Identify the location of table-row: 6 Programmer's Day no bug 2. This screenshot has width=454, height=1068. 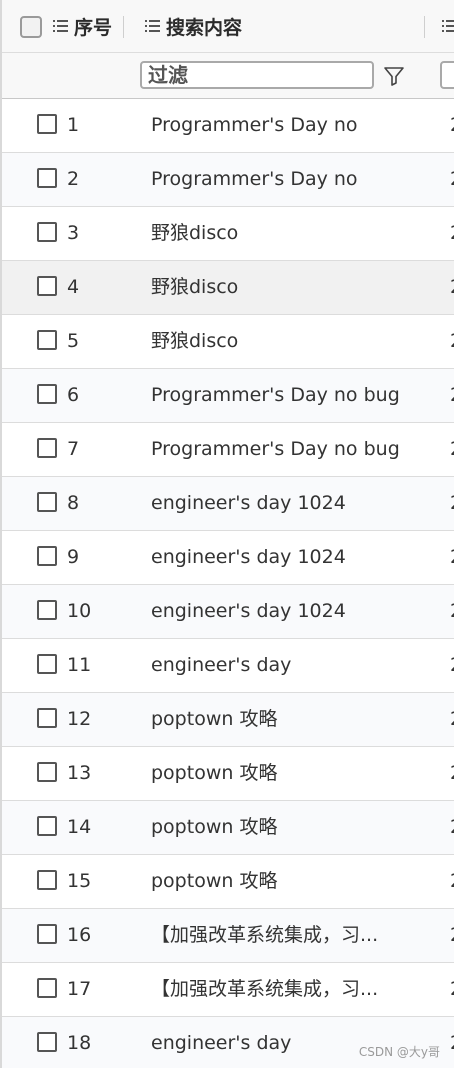
(228, 396).